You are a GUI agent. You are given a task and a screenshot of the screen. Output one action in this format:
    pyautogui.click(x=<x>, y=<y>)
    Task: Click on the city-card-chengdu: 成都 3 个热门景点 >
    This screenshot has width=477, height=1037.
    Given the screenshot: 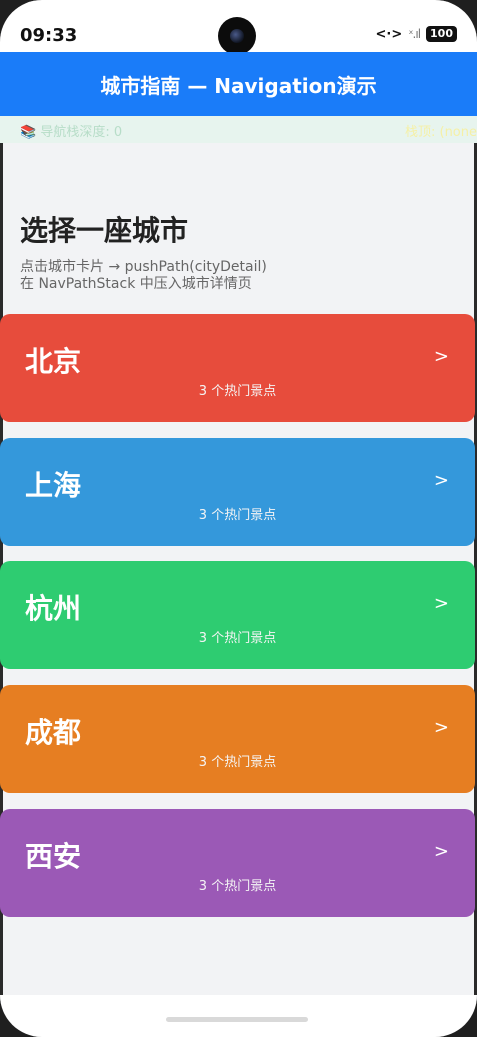 What is the action you would take?
    pyautogui.click(x=237, y=739)
    